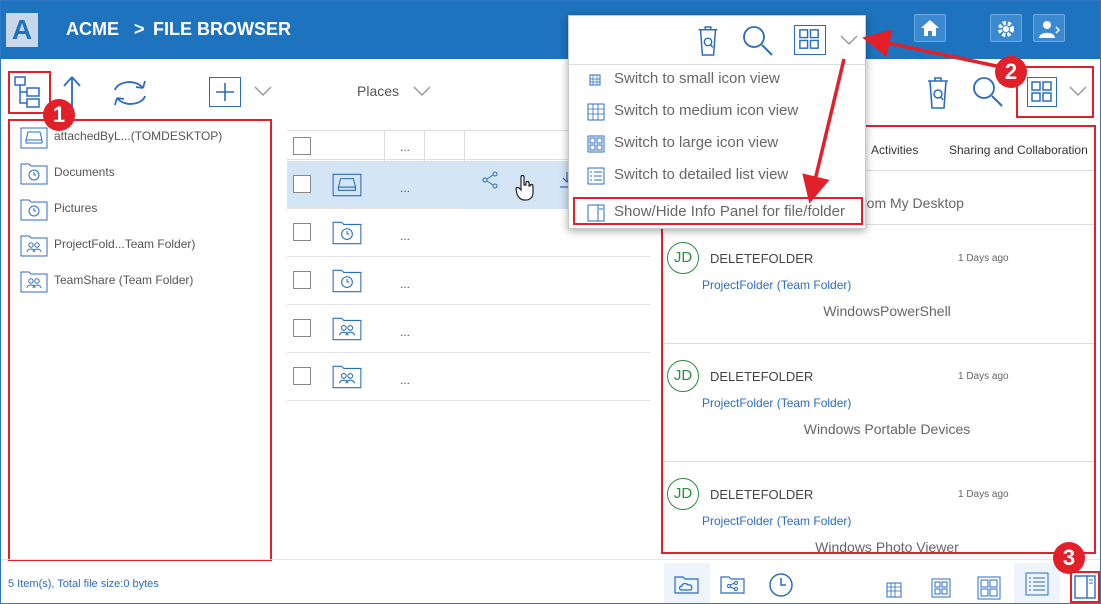 The height and width of the screenshot is (604, 1101). I want to click on add-dropdown-button, so click(263, 91).